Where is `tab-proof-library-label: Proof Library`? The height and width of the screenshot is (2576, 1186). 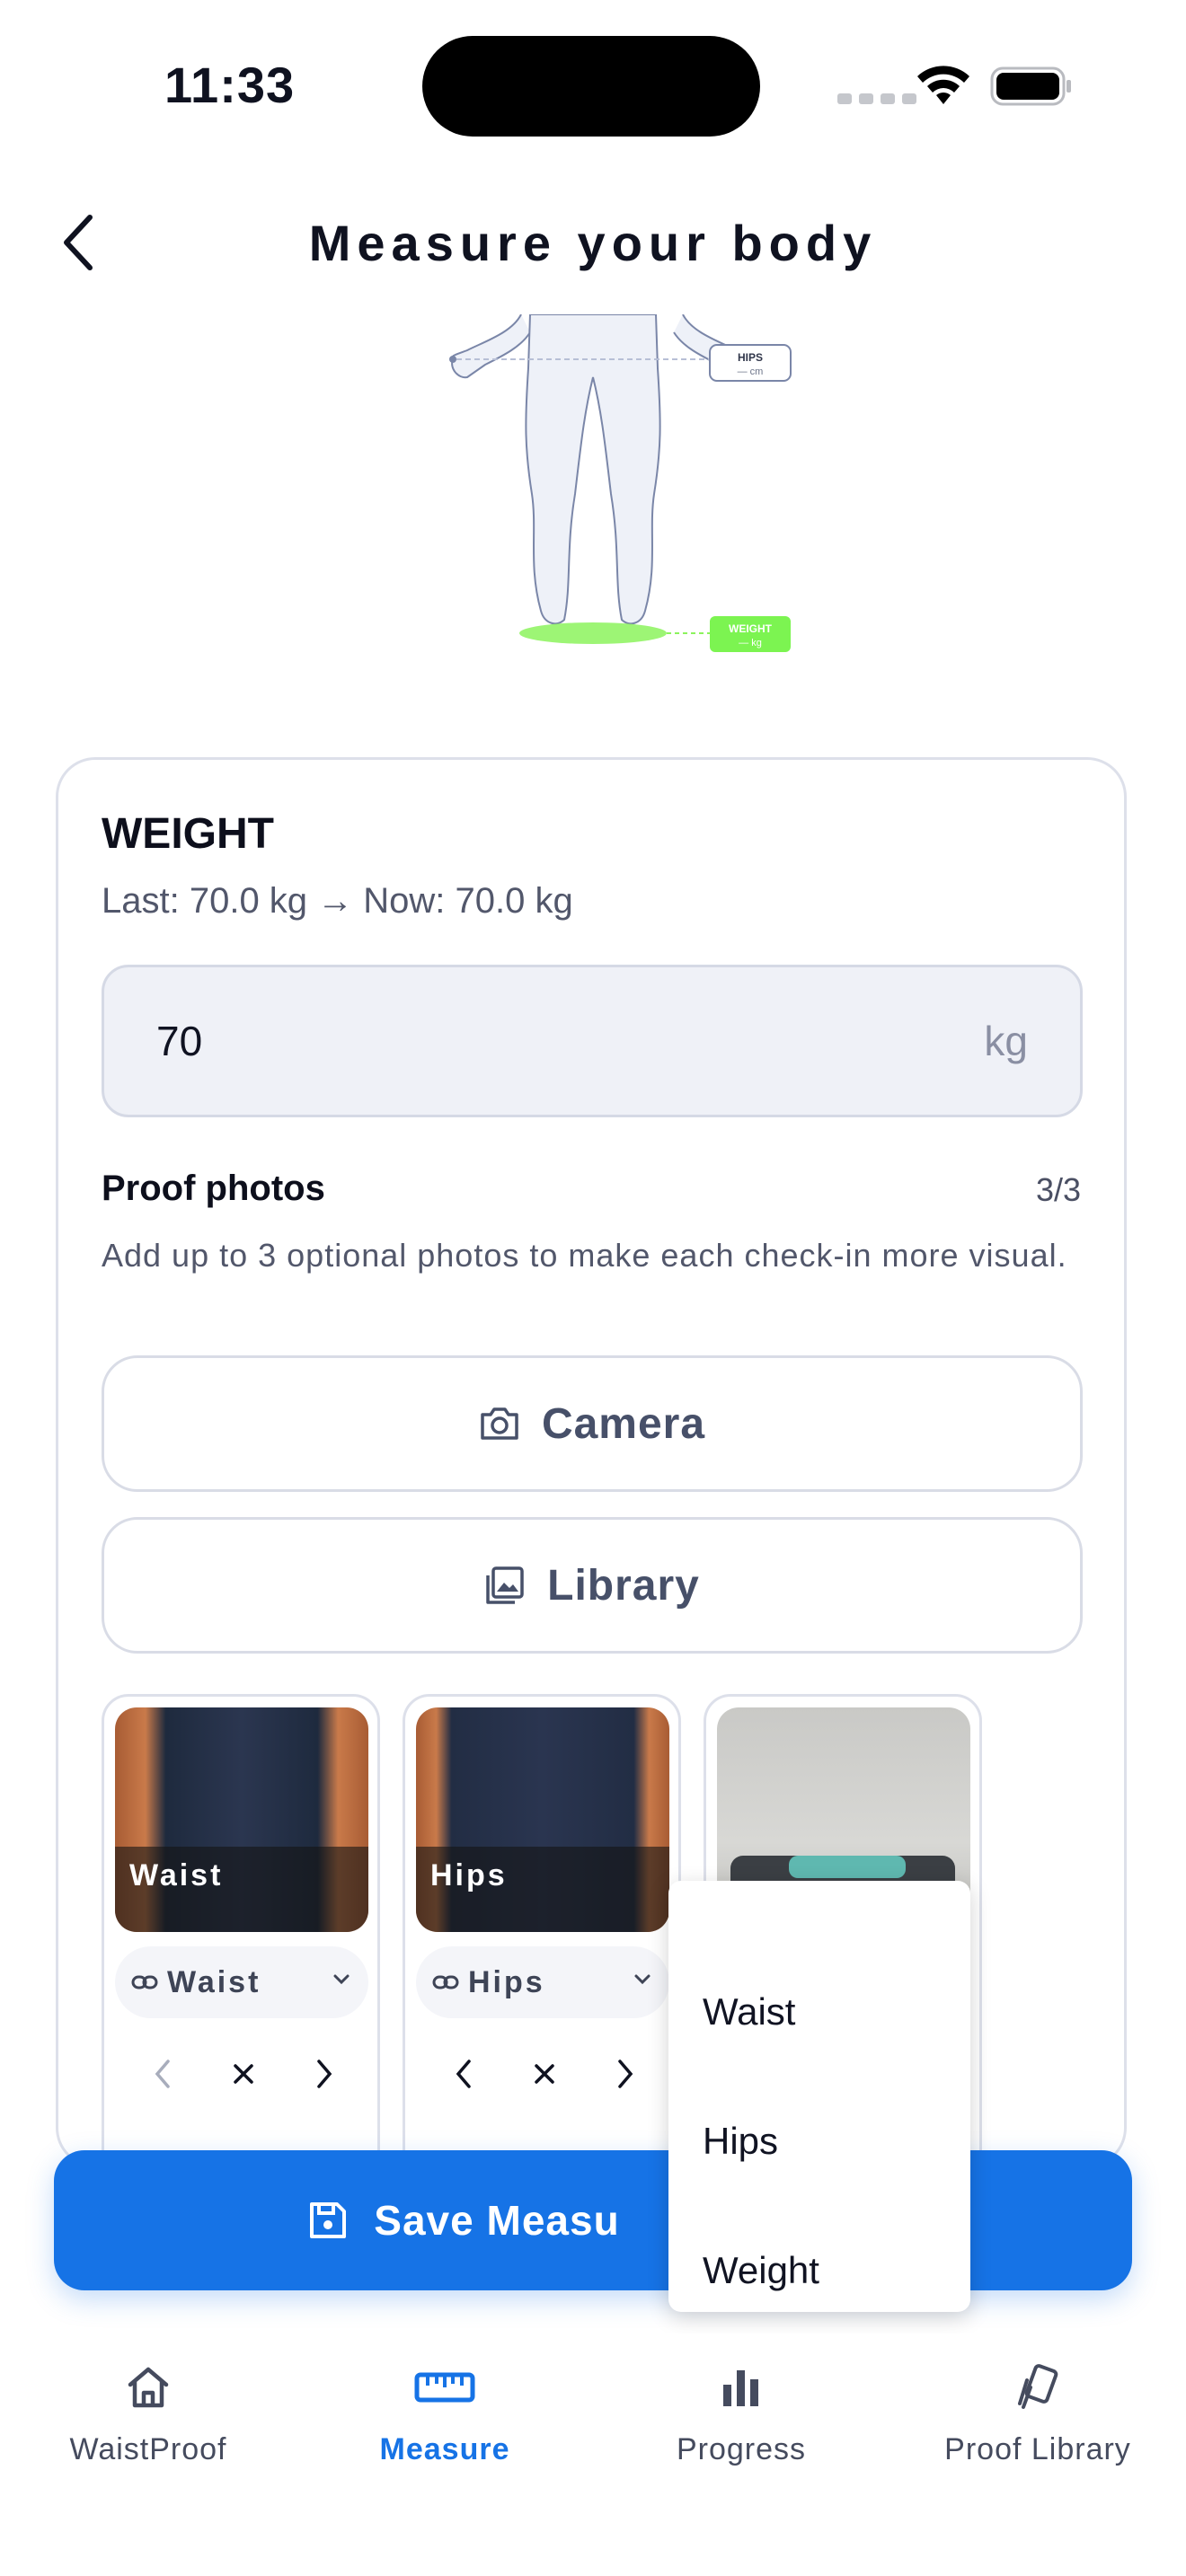
tab-proof-library-label: Proof Library is located at coordinates (1037, 2449).